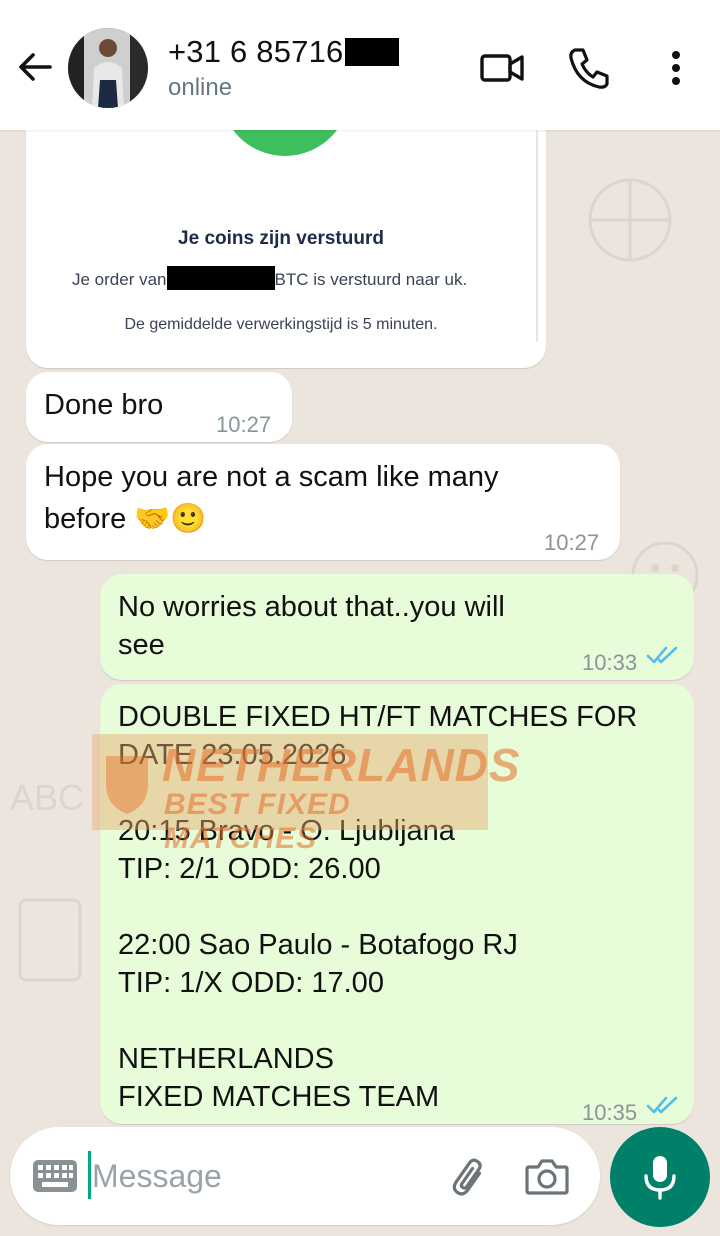 The height and width of the screenshot is (1236, 720). I want to click on contact-name: +31 6 85716, so click(284, 52).